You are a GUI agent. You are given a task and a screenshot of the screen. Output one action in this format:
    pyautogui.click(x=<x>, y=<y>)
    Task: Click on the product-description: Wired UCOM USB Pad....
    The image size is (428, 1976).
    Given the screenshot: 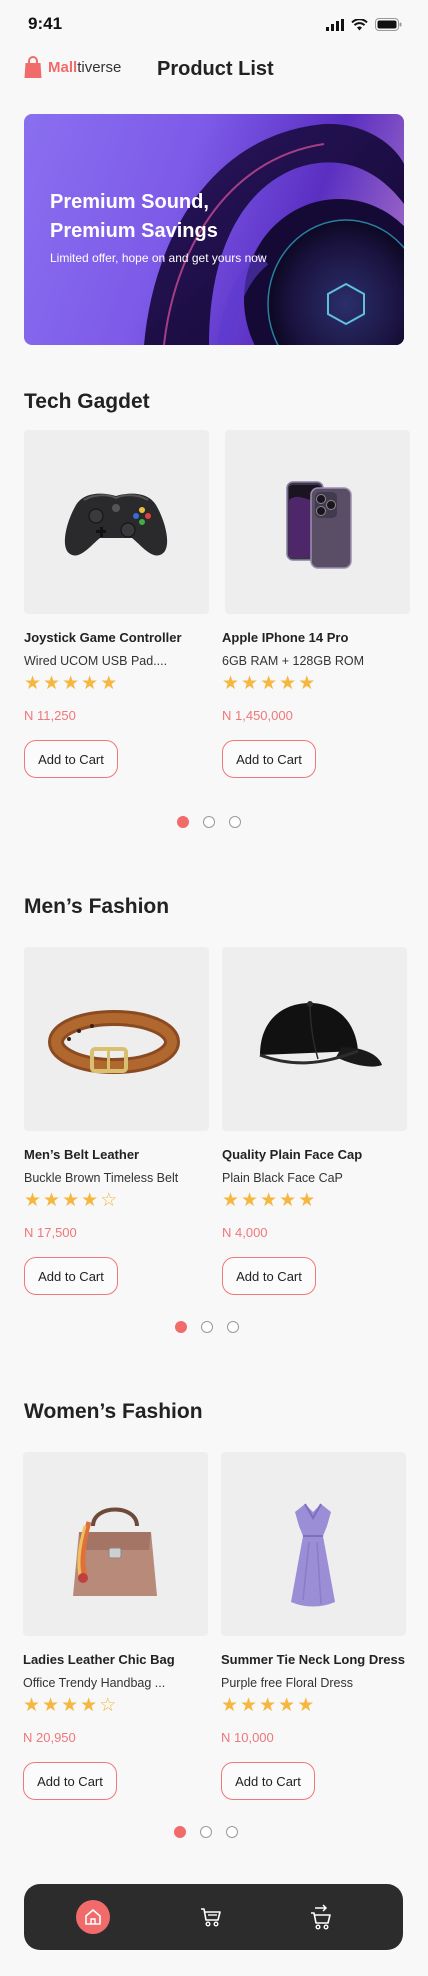 What is the action you would take?
    pyautogui.click(x=96, y=661)
    